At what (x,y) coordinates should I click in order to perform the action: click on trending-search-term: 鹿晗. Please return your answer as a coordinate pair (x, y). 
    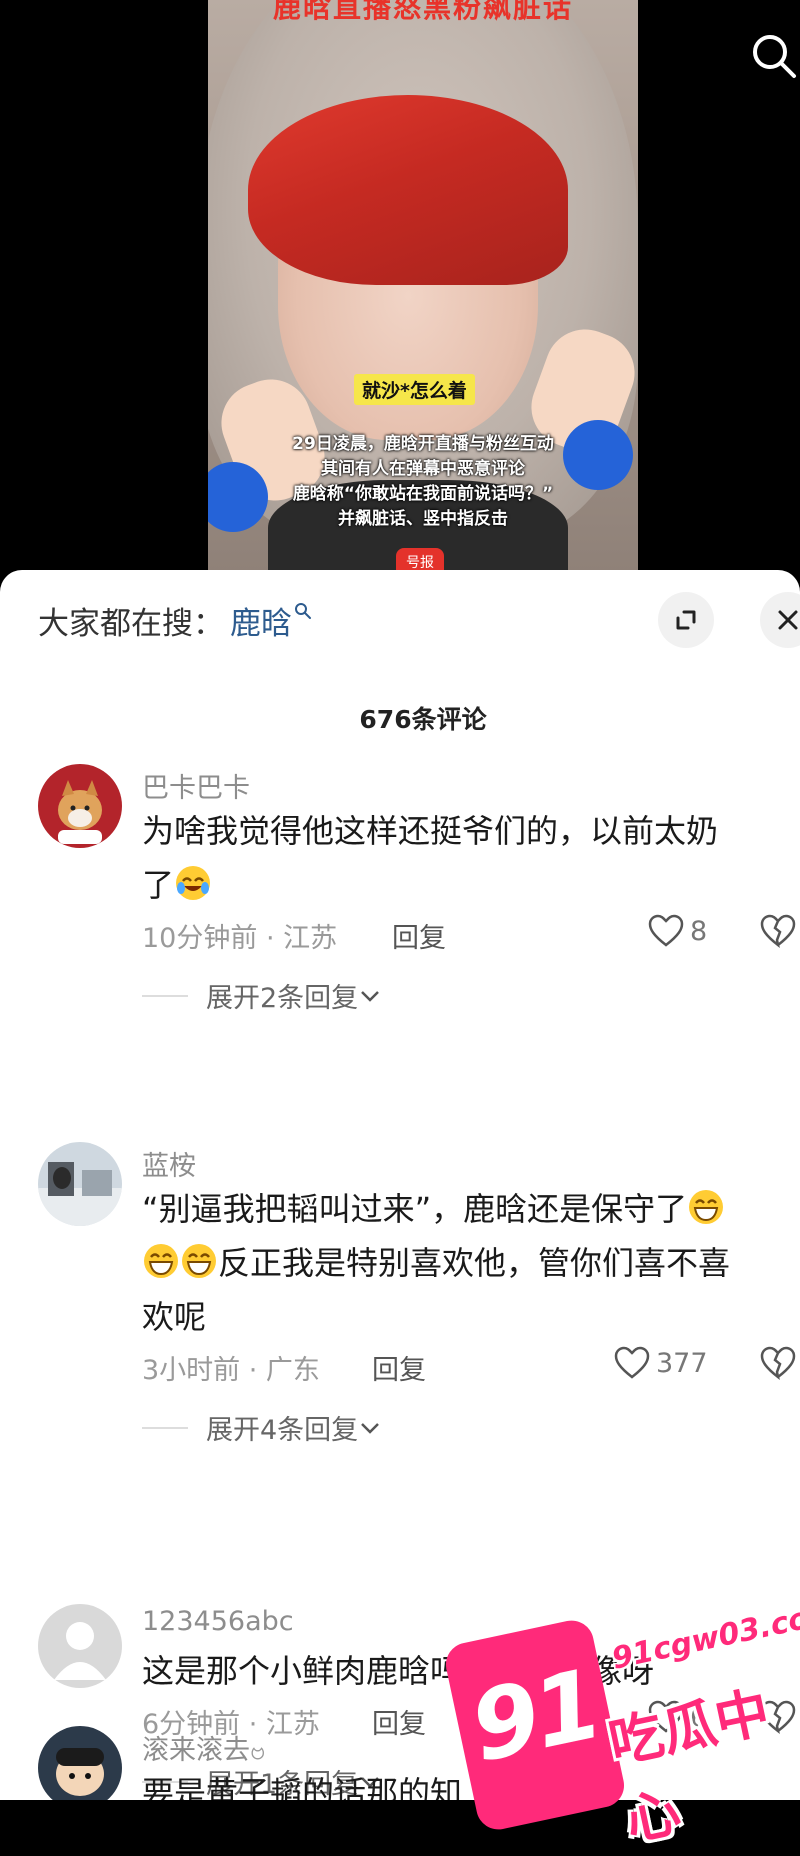
    Looking at the image, I should click on (261, 620).